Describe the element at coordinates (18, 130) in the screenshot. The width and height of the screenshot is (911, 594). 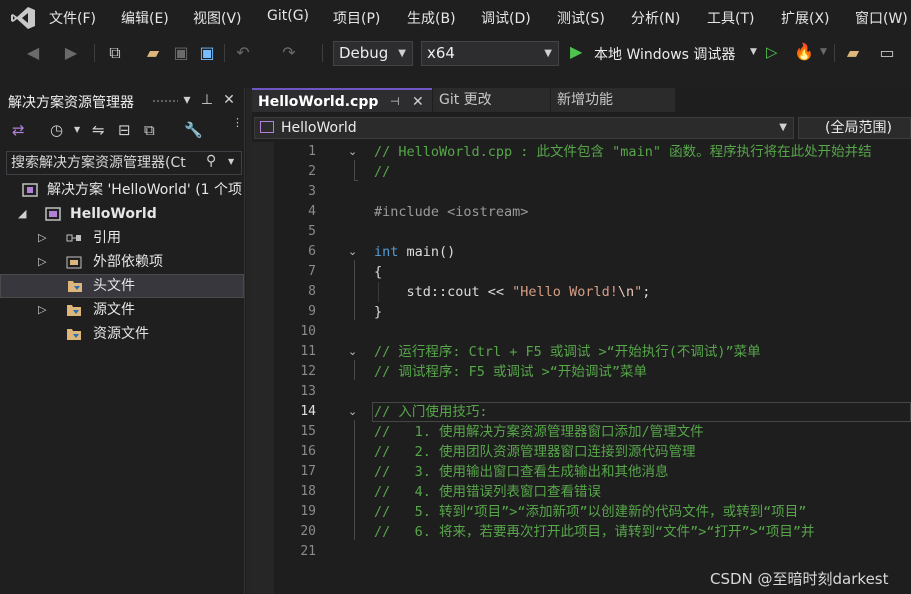
I see `sync-solution-icon: ⇄` at that location.